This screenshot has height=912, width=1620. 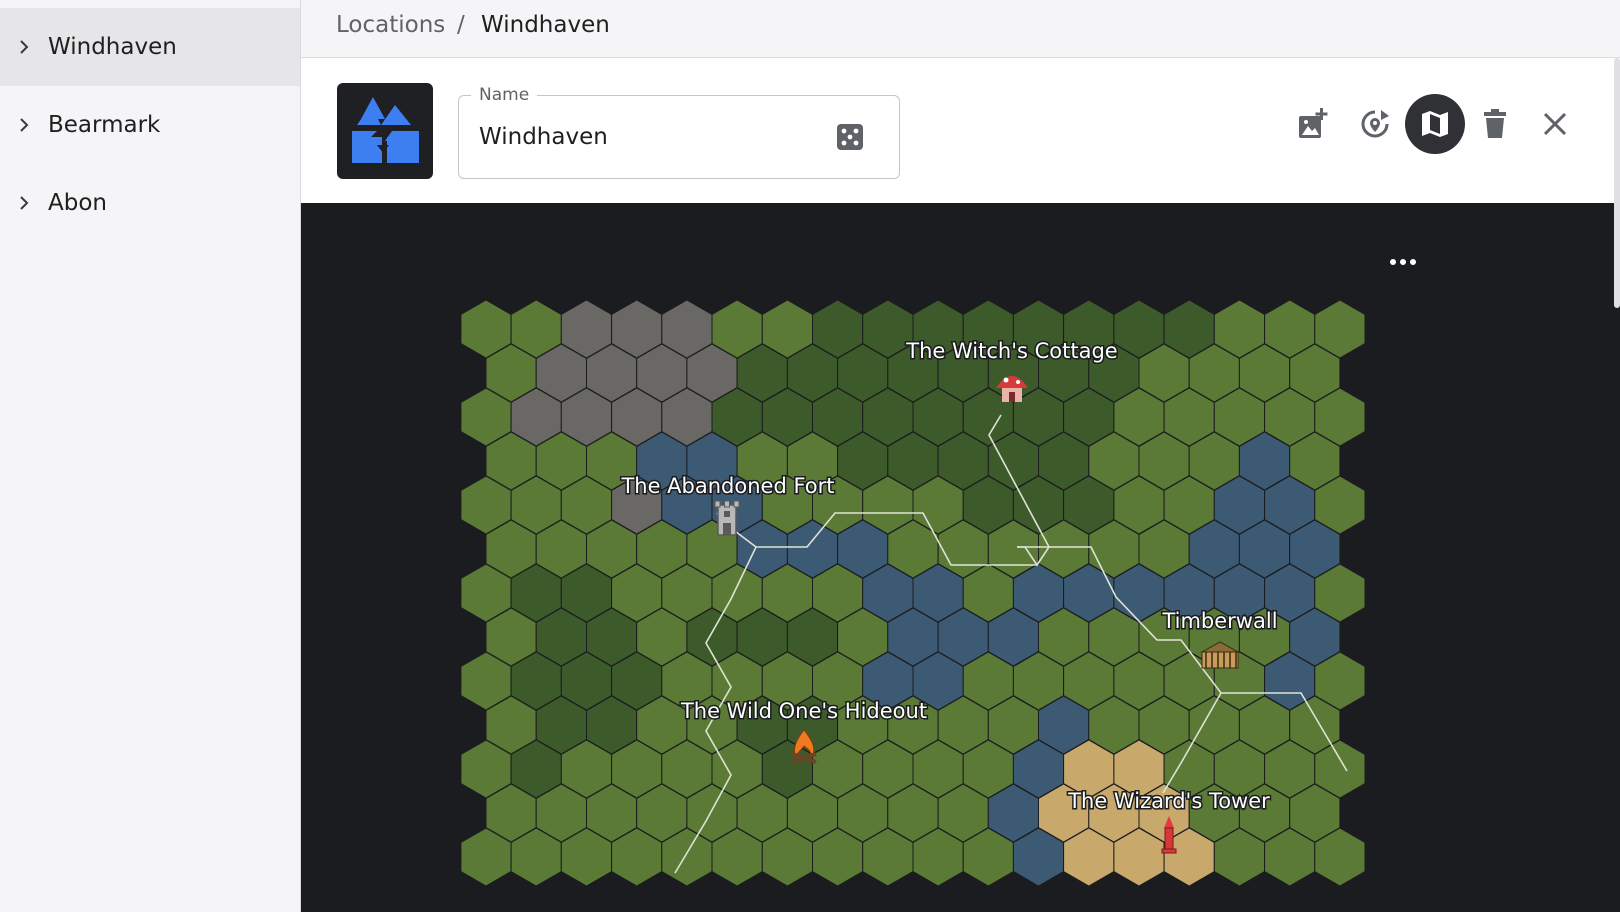 I want to click on location-icon, so click(x=385, y=131).